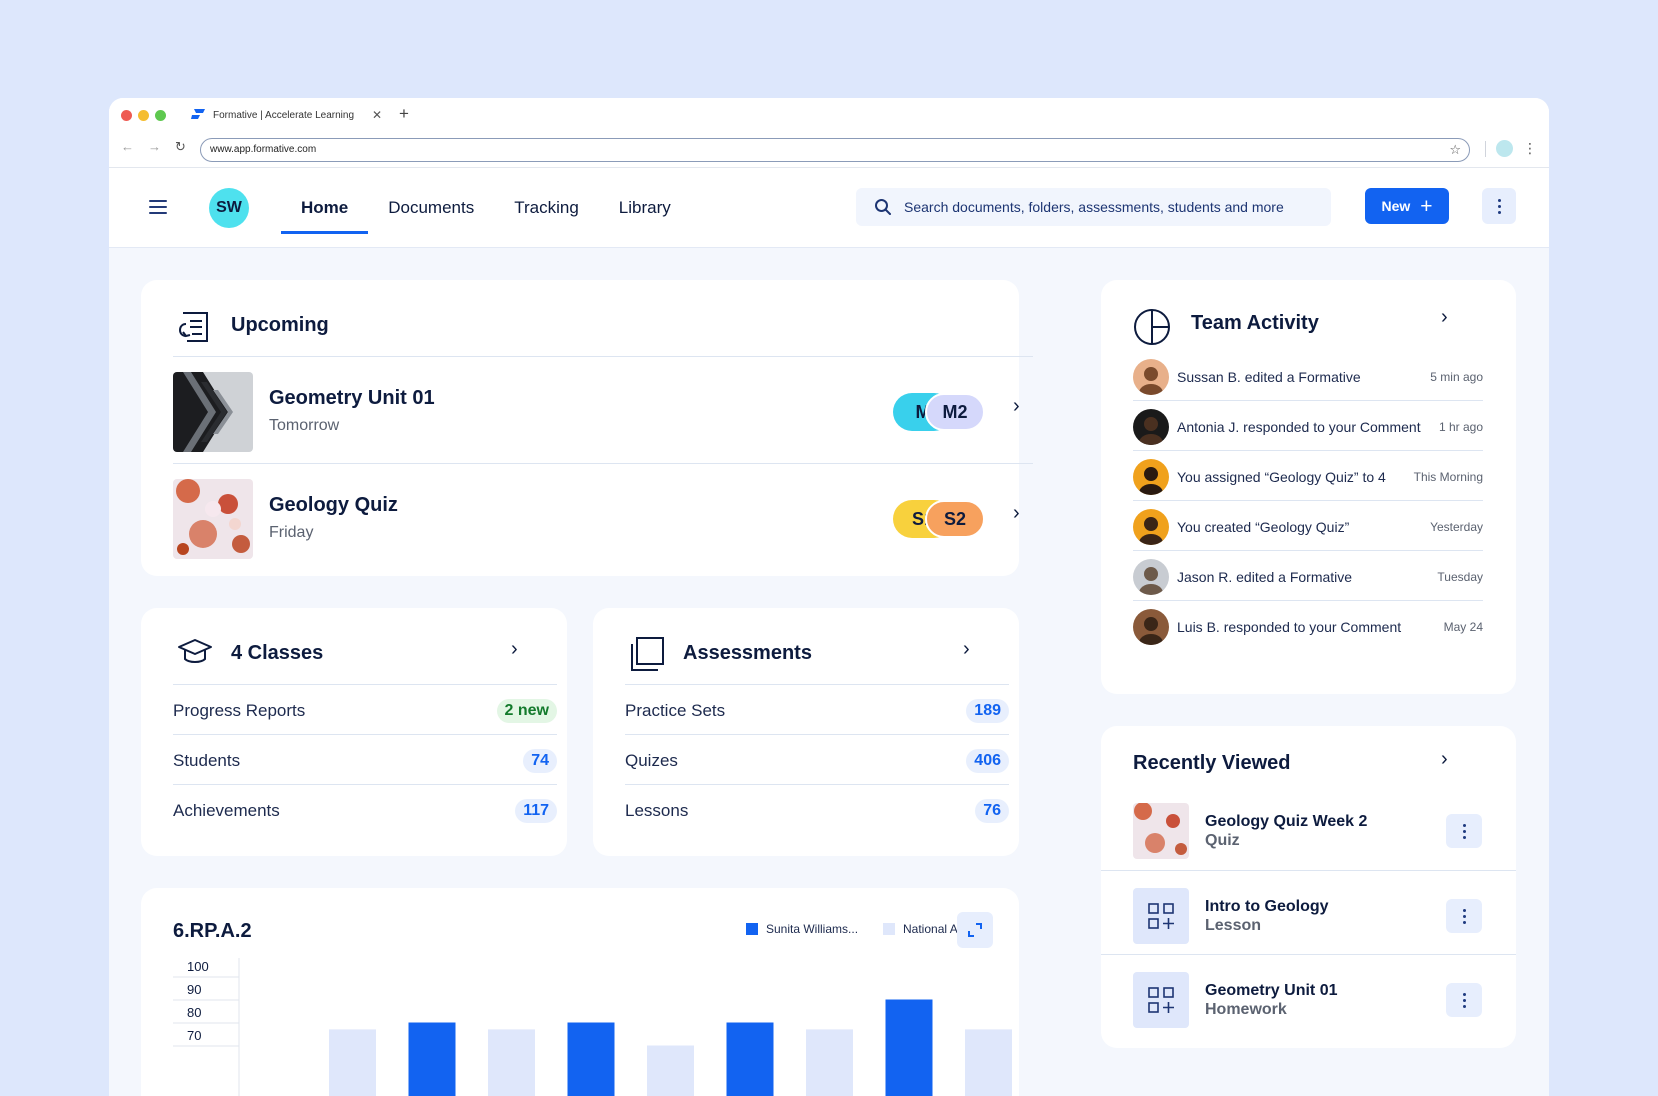  What do you see at coordinates (195, 651) in the screenshot?
I see `graduation-cap-icon` at bounding box center [195, 651].